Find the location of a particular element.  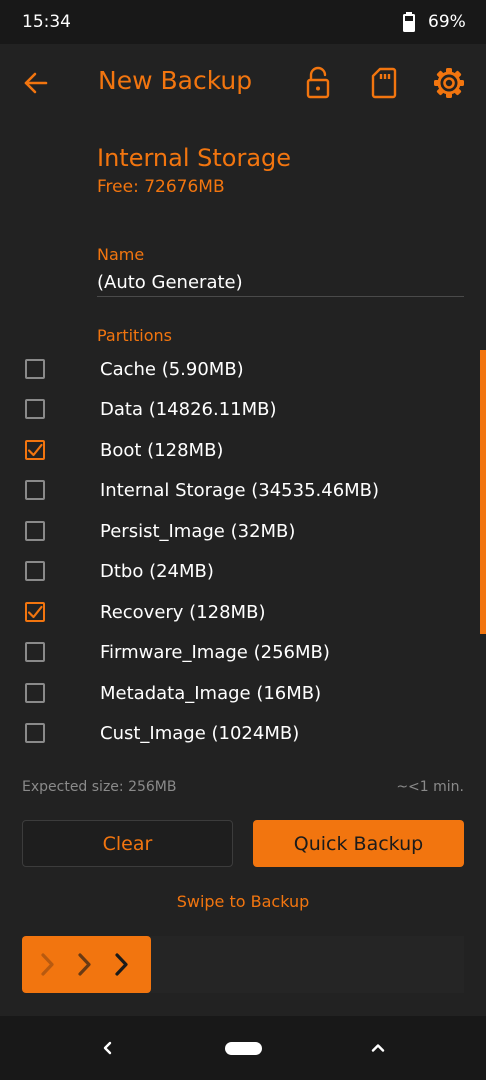

name-input: (Auto Generate) is located at coordinates (170, 282).